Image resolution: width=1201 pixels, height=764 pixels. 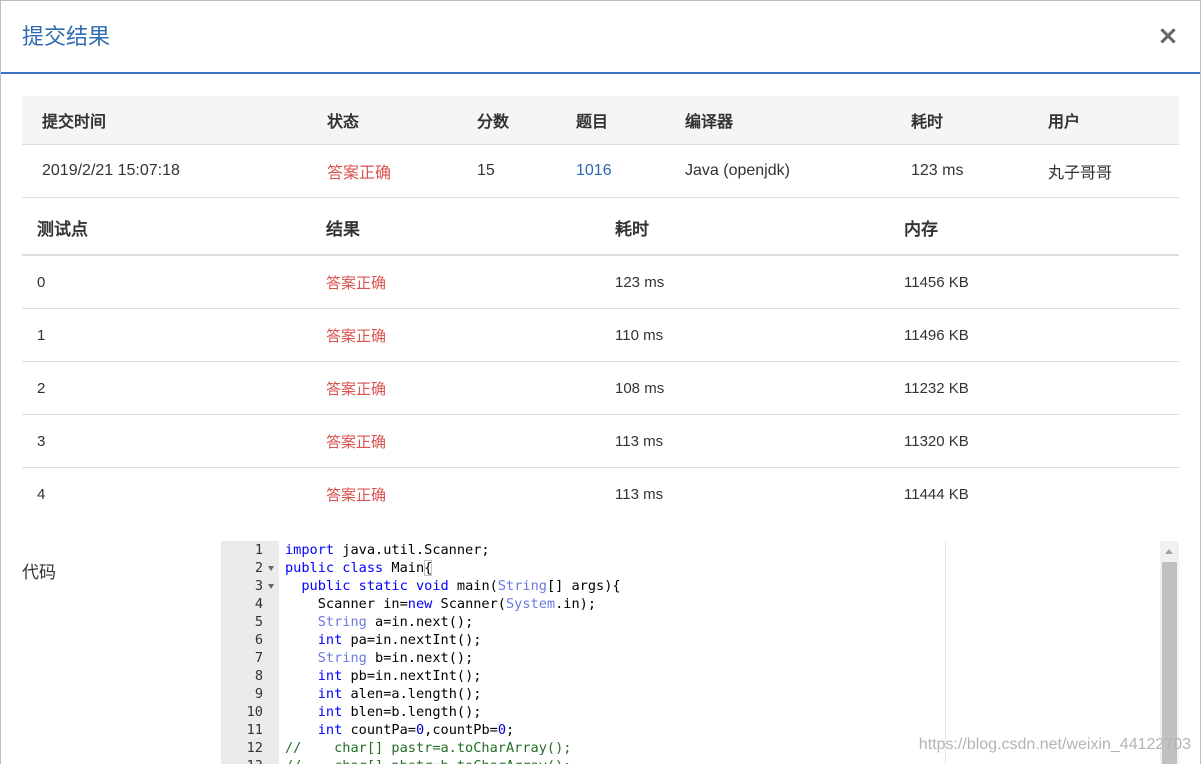 What do you see at coordinates (605, 694) in the screenshot?
I see `code-line: int alen=a.length();` at bounding box center [605, 694].